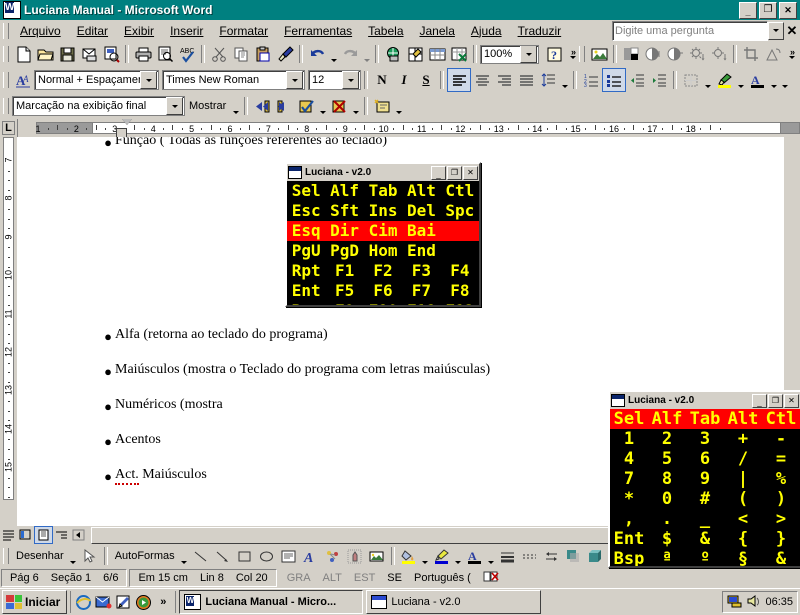 The image size is (800, 615). What do you see at coordinates (437, 31) in the screenshot?
I see `menu-janela: Janela` at bounding box center [437, 31].